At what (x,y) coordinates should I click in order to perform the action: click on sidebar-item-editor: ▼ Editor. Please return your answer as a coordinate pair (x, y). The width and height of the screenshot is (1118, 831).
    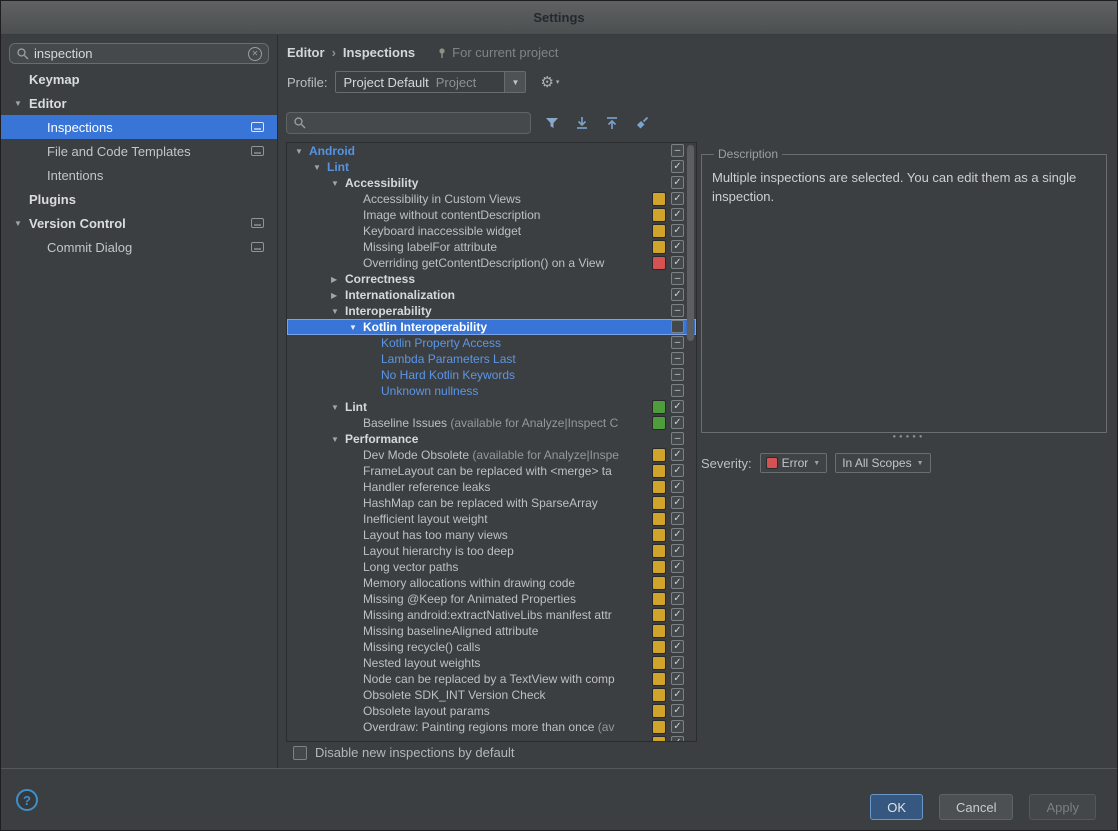
    Looking at the image, I should click on (139, 103).